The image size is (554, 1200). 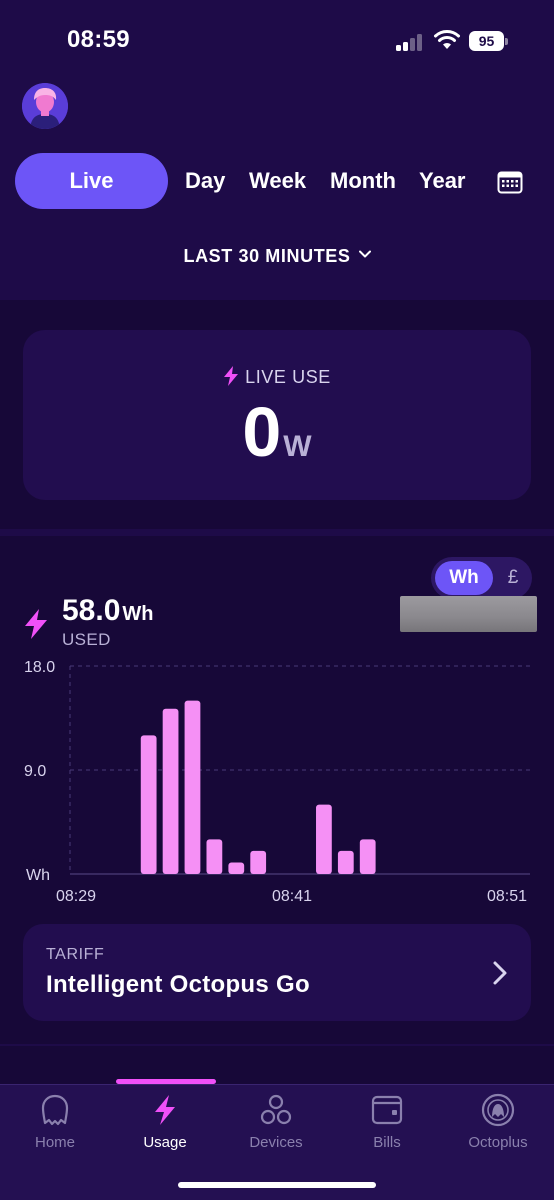 I want to click on live-use-unit: W, so click(x=297, y=446).